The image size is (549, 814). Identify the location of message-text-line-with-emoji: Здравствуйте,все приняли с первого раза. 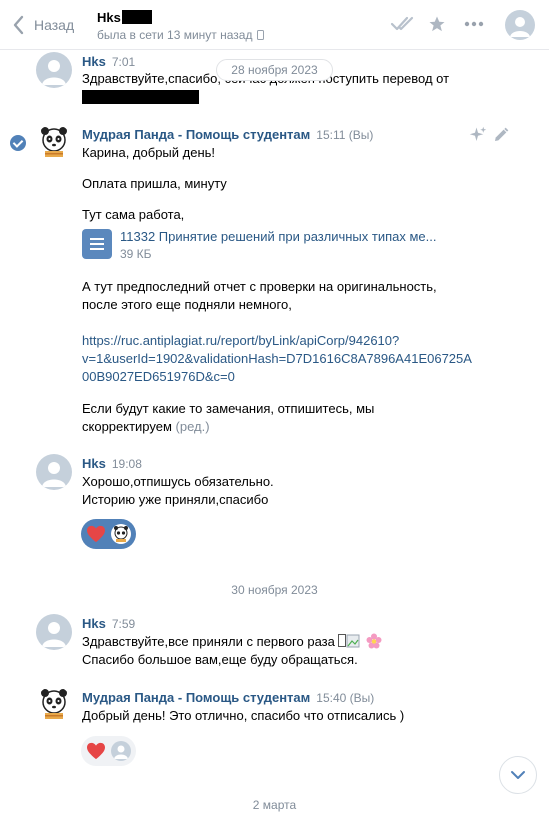
(232, 642).